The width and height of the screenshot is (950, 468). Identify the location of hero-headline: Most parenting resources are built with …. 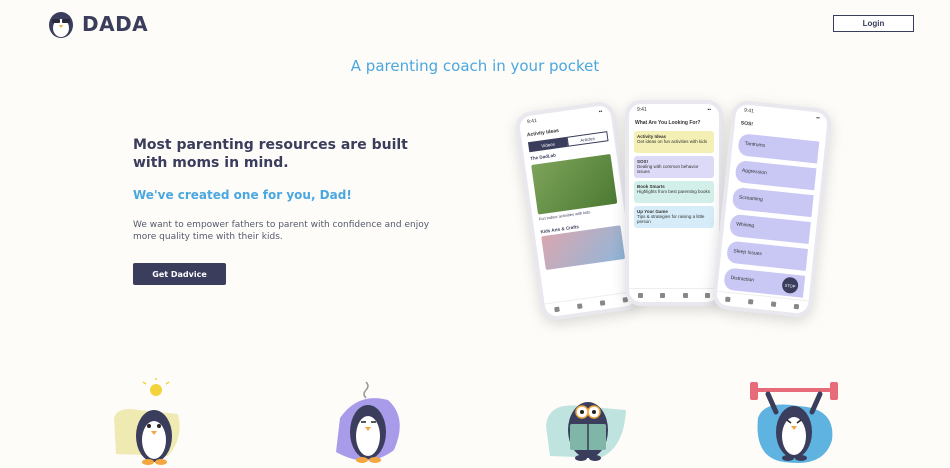
(270, 154).